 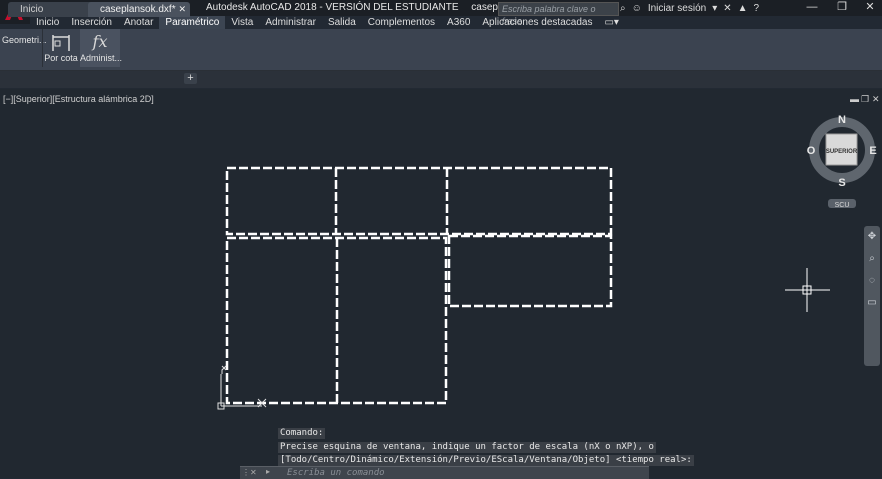 I want to click on compass-north: N, so click(x=842, y=120).